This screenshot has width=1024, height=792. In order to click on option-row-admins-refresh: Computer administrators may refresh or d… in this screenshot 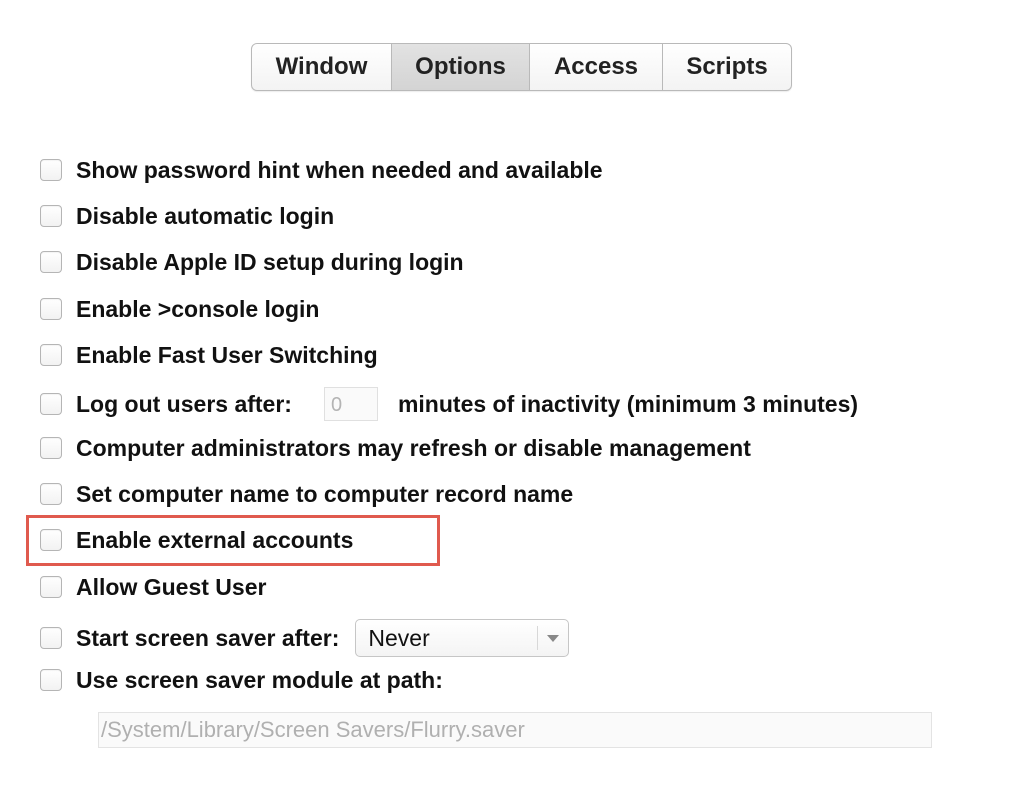, I will do `click(395, 448)`.